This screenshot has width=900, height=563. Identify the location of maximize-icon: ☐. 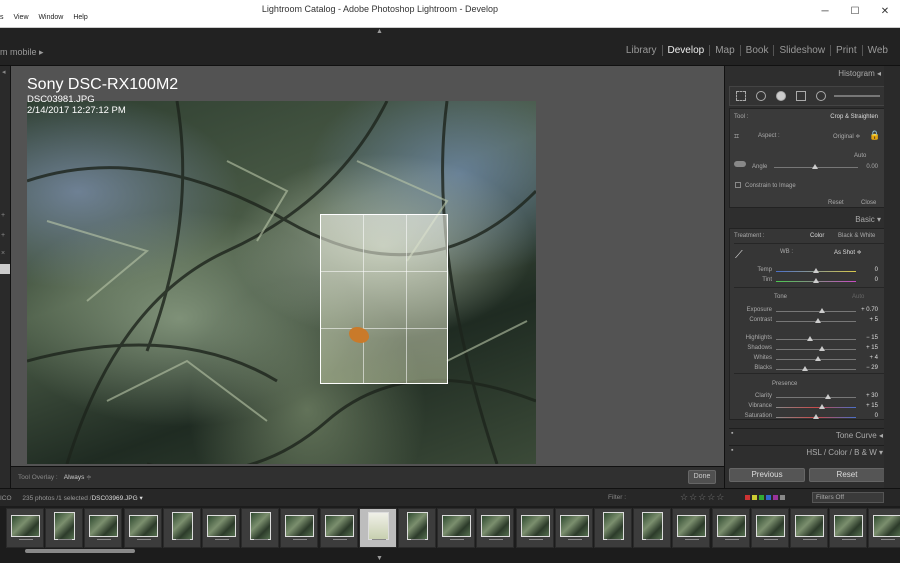
(855, 11).